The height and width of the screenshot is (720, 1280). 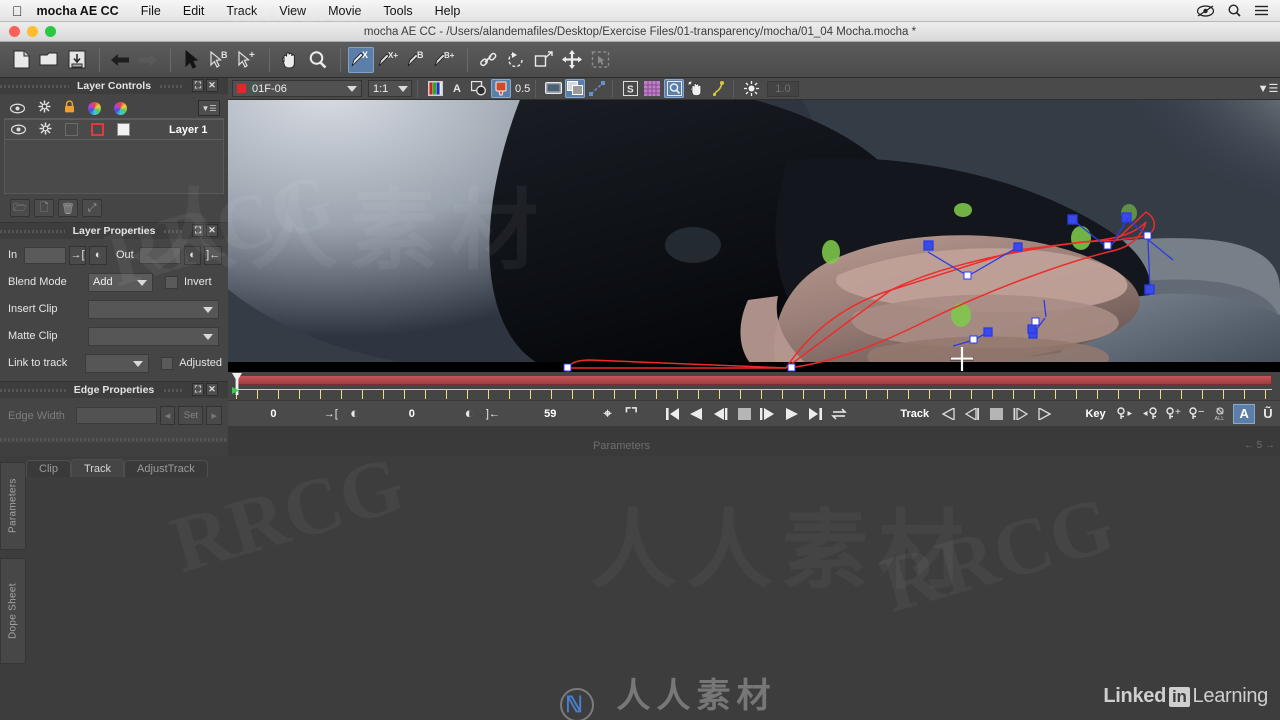 I want to click on timeline-range-bar, so click(x=754, y=380).